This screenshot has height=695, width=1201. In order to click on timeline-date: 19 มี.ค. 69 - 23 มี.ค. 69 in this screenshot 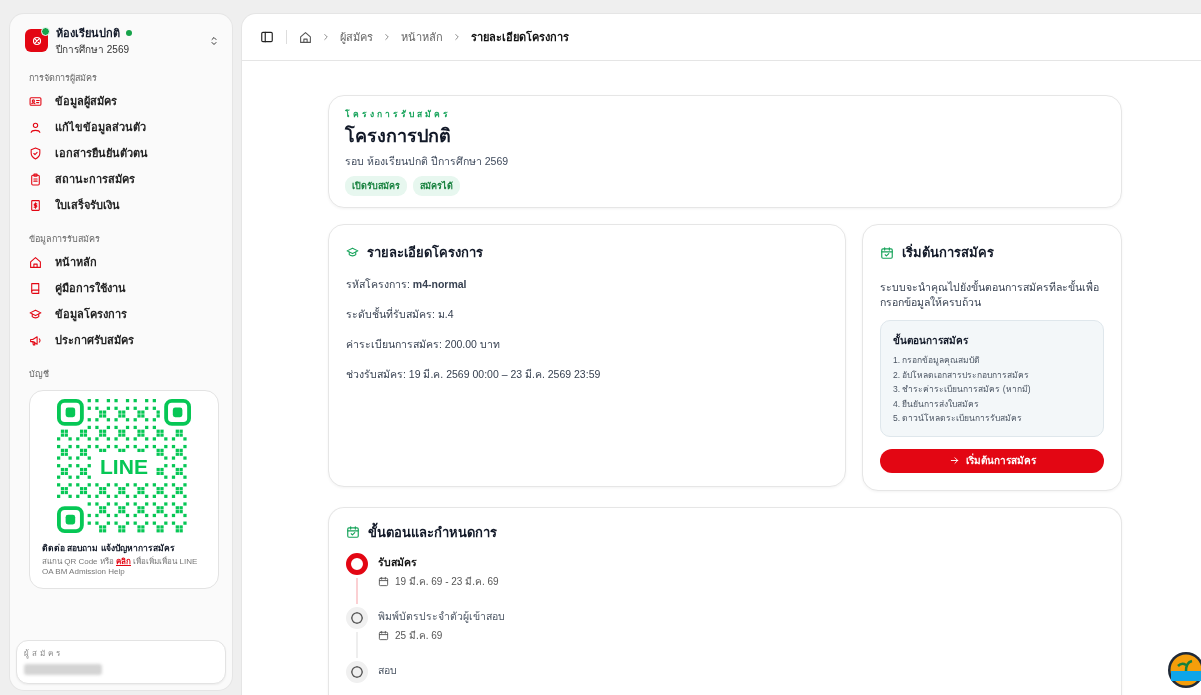, I will do `click(447, 581)`.